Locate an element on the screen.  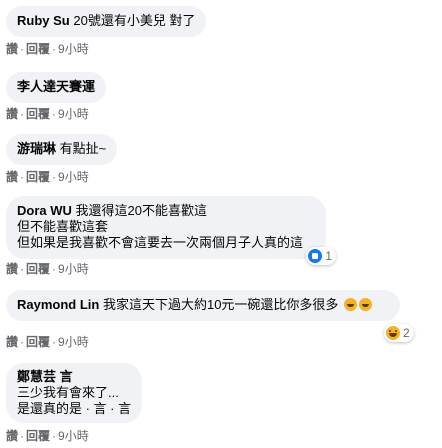
commenter-name: 鄭慧芸 言 is located at coordinates (45, 376).